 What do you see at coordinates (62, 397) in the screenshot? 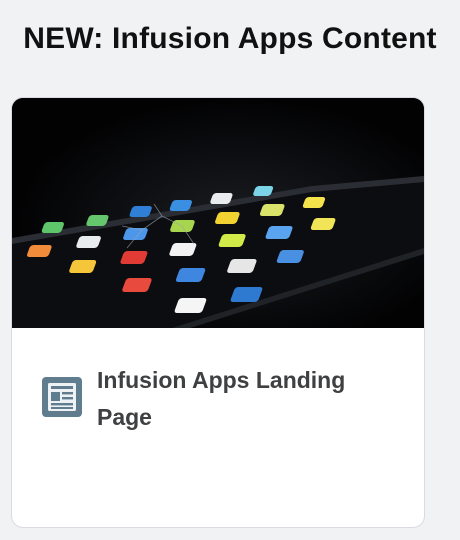
I see `document-article-icon` at bounding box center [62, 397].